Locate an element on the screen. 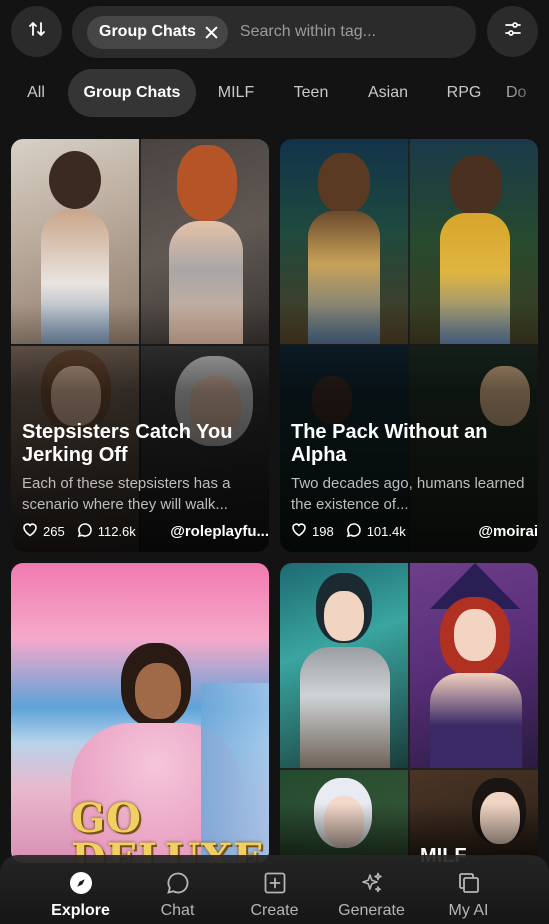 The height and width of the screenshot is (924, 549). nav-my-ai: My AI is located at coordinates (468, 889).